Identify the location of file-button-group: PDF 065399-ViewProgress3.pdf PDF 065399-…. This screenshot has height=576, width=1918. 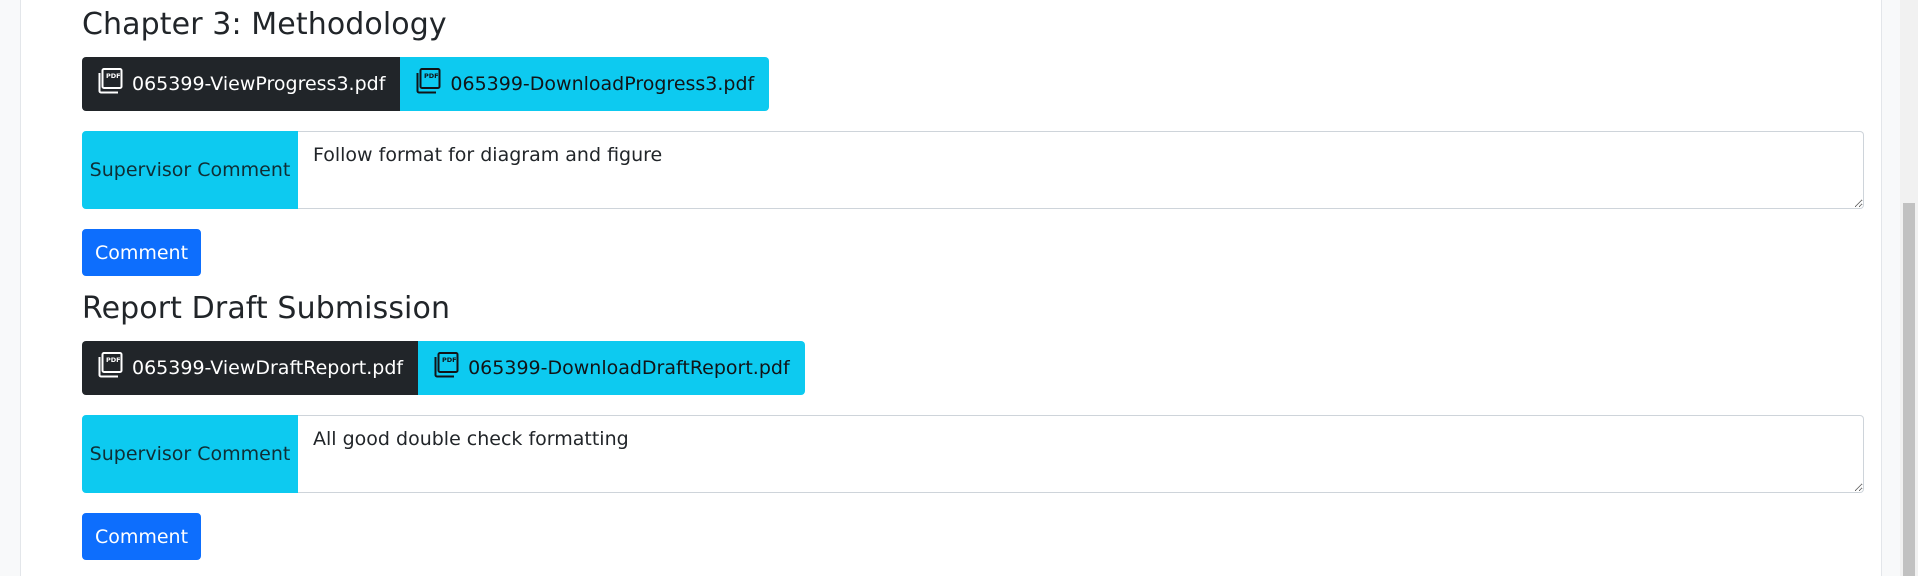
(426, 84).